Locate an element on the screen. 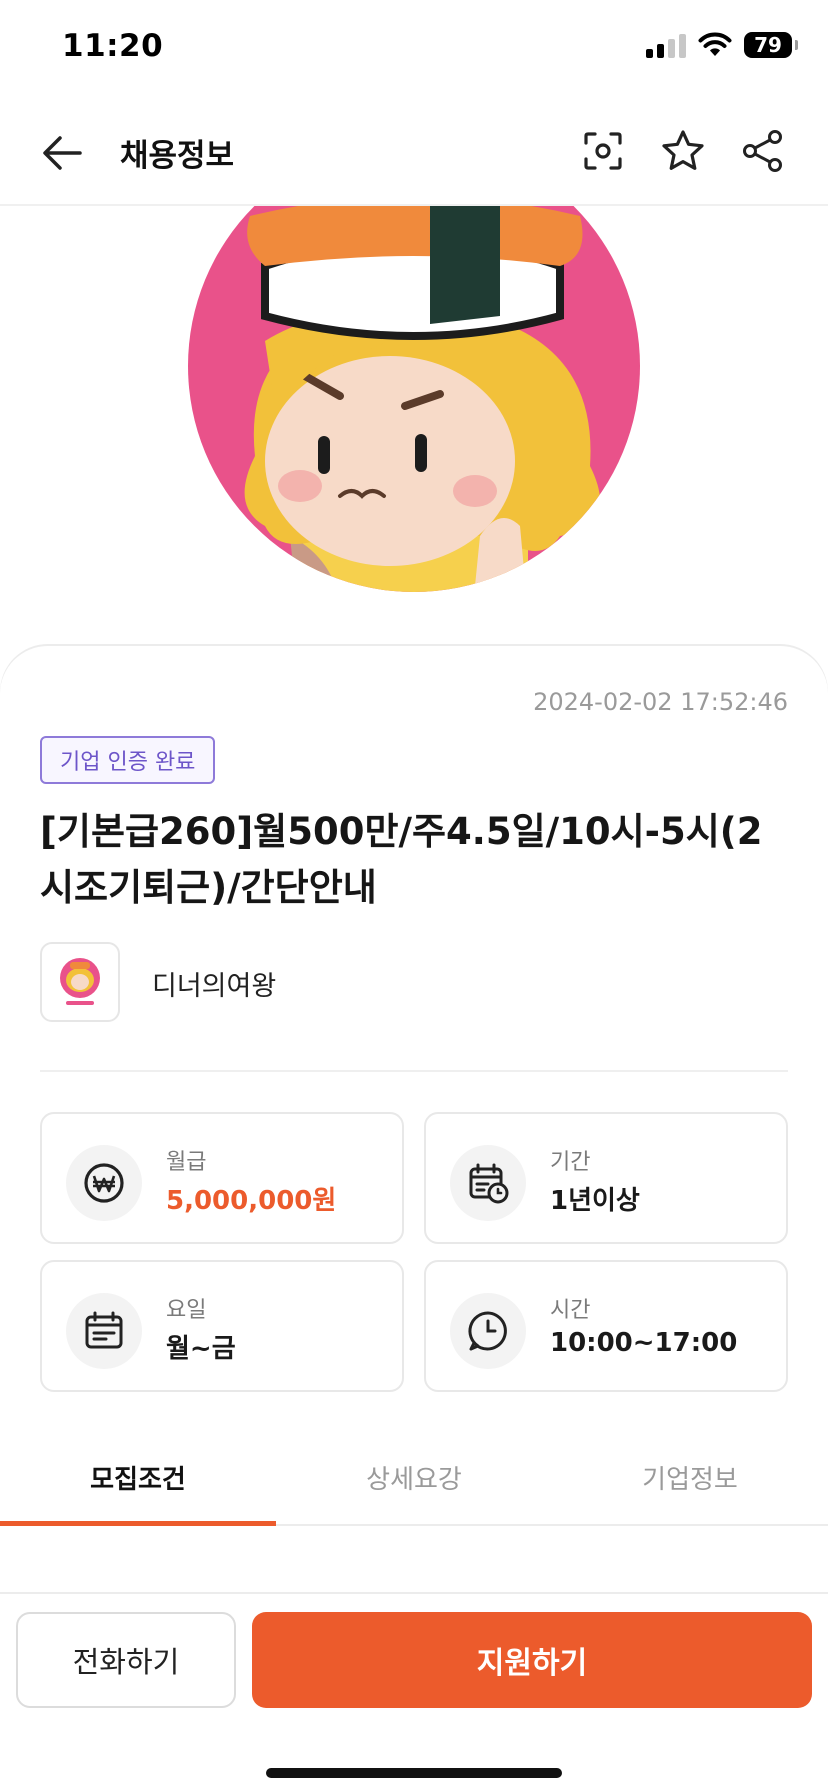 This screenshot has width=828, height=1792. bottom-action-bar: 전화하기 지원하기 is located at coordinates (414, 1692).